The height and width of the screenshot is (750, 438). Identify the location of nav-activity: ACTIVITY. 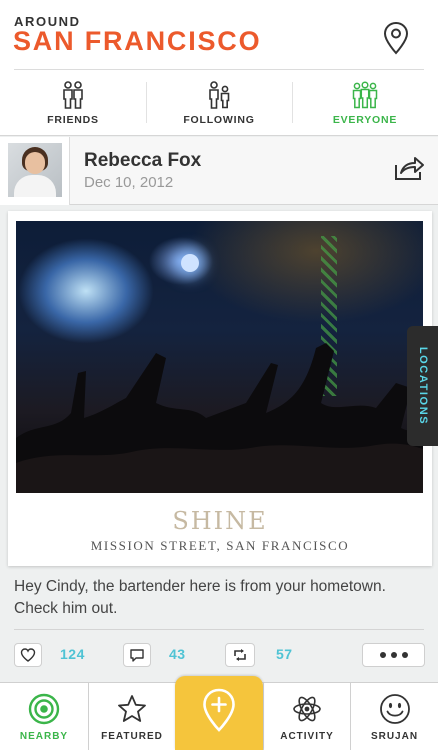
(306, 716).